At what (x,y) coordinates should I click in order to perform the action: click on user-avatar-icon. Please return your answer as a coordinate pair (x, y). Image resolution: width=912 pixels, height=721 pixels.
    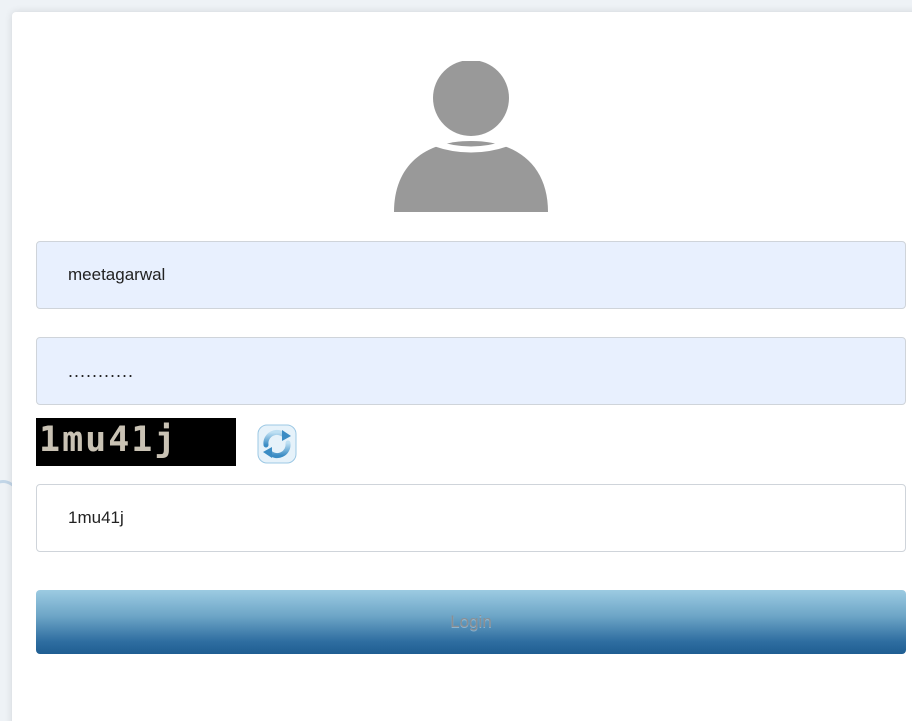
    Looking at the image, I should click on (471, 136).